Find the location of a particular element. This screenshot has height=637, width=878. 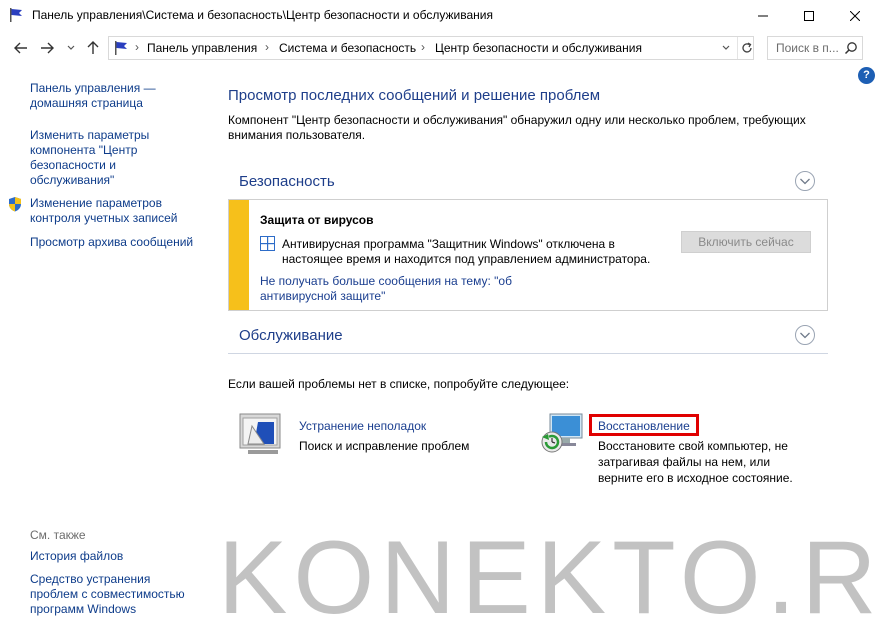

arrow-left-icon is located at coordinates (20, 48).